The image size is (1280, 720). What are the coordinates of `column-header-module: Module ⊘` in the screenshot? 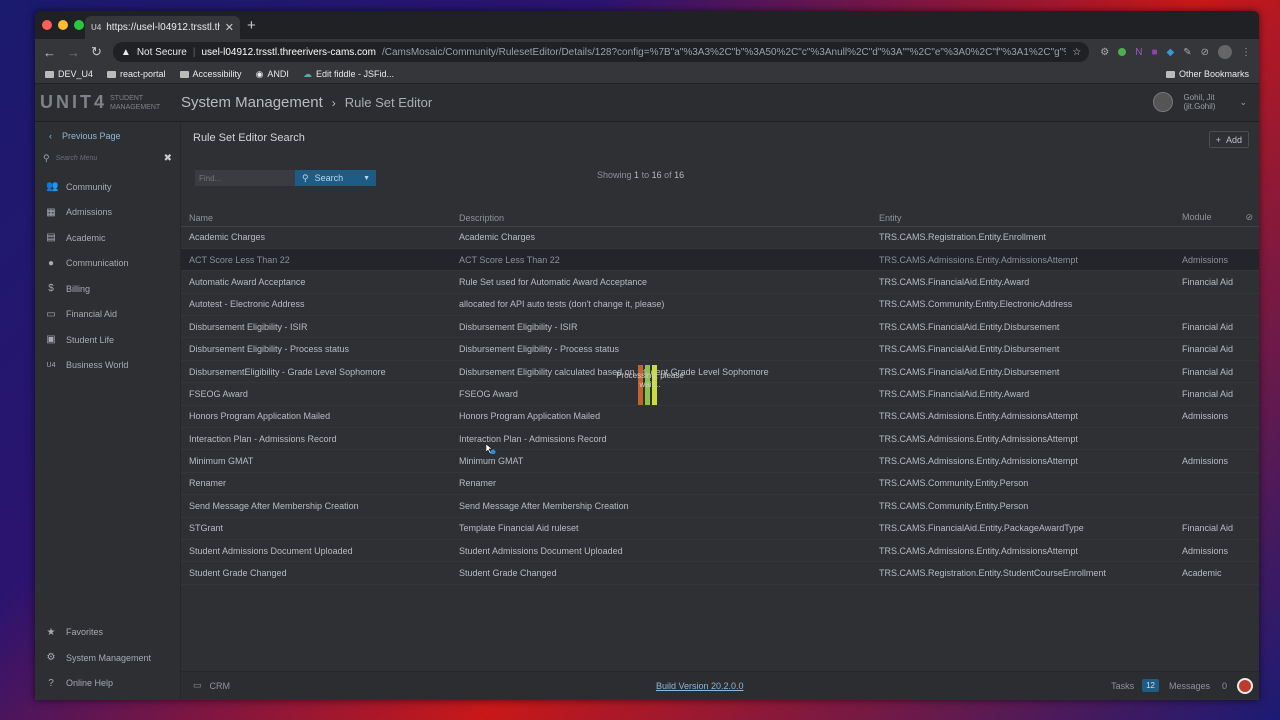 It's located at (1216, 218).